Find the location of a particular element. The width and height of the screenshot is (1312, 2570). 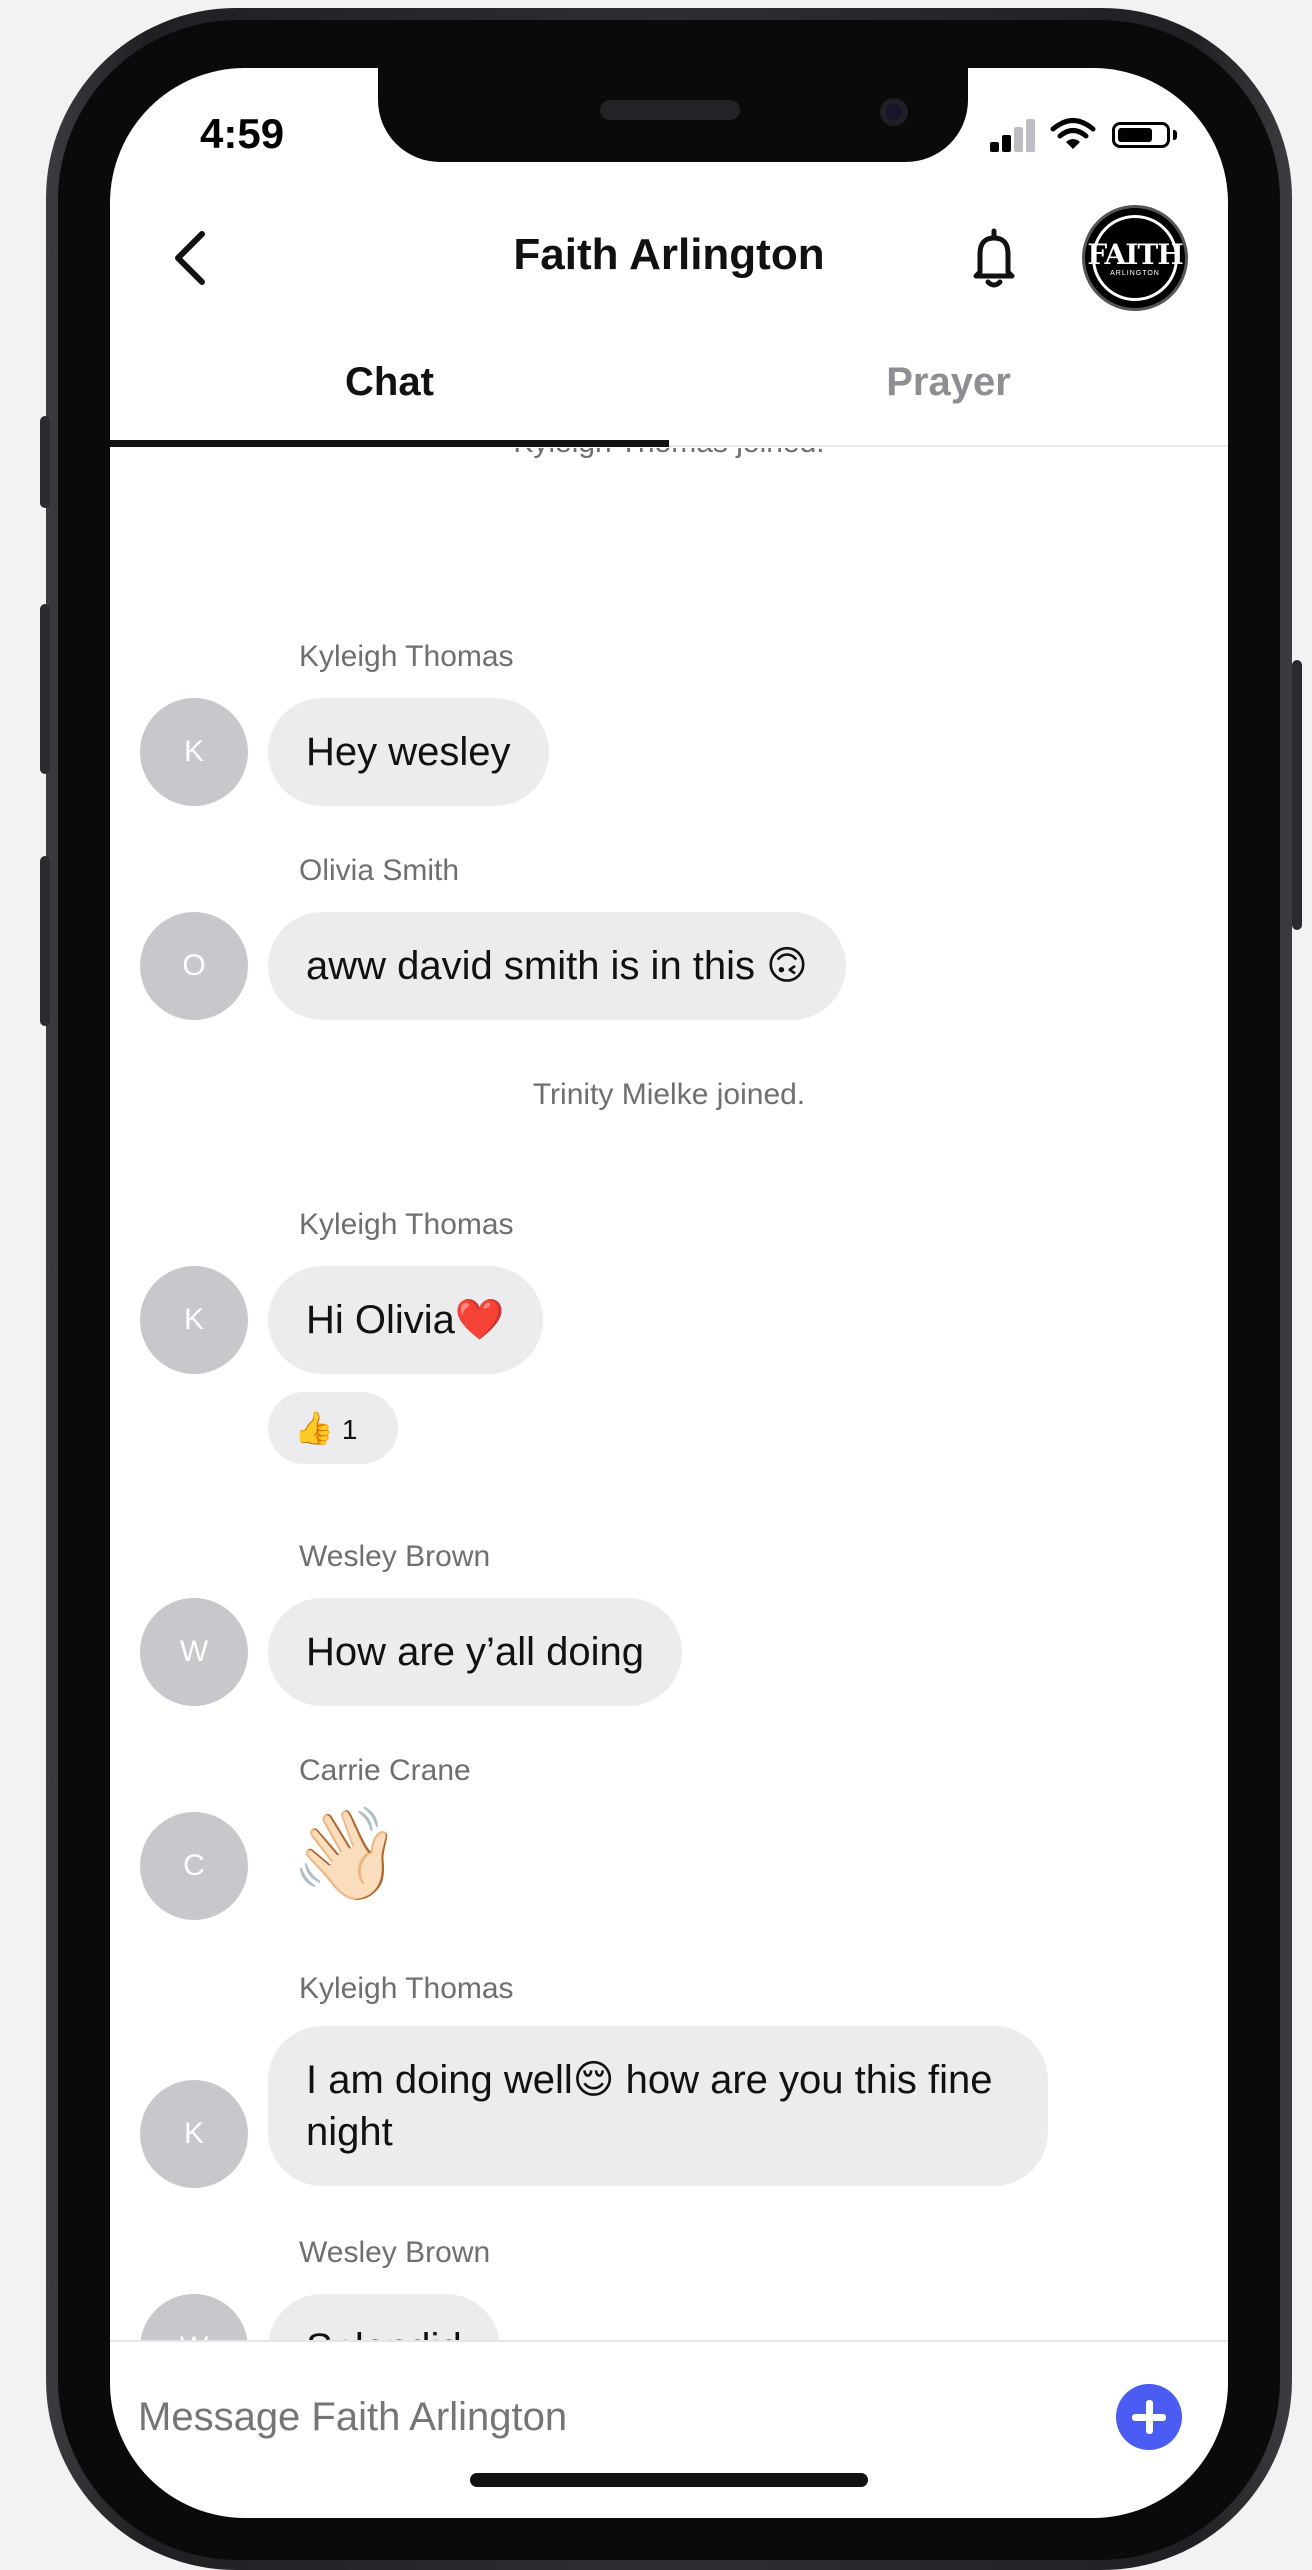

logo-subtext: ARLINGTON is located at coordinates (1135, 273).